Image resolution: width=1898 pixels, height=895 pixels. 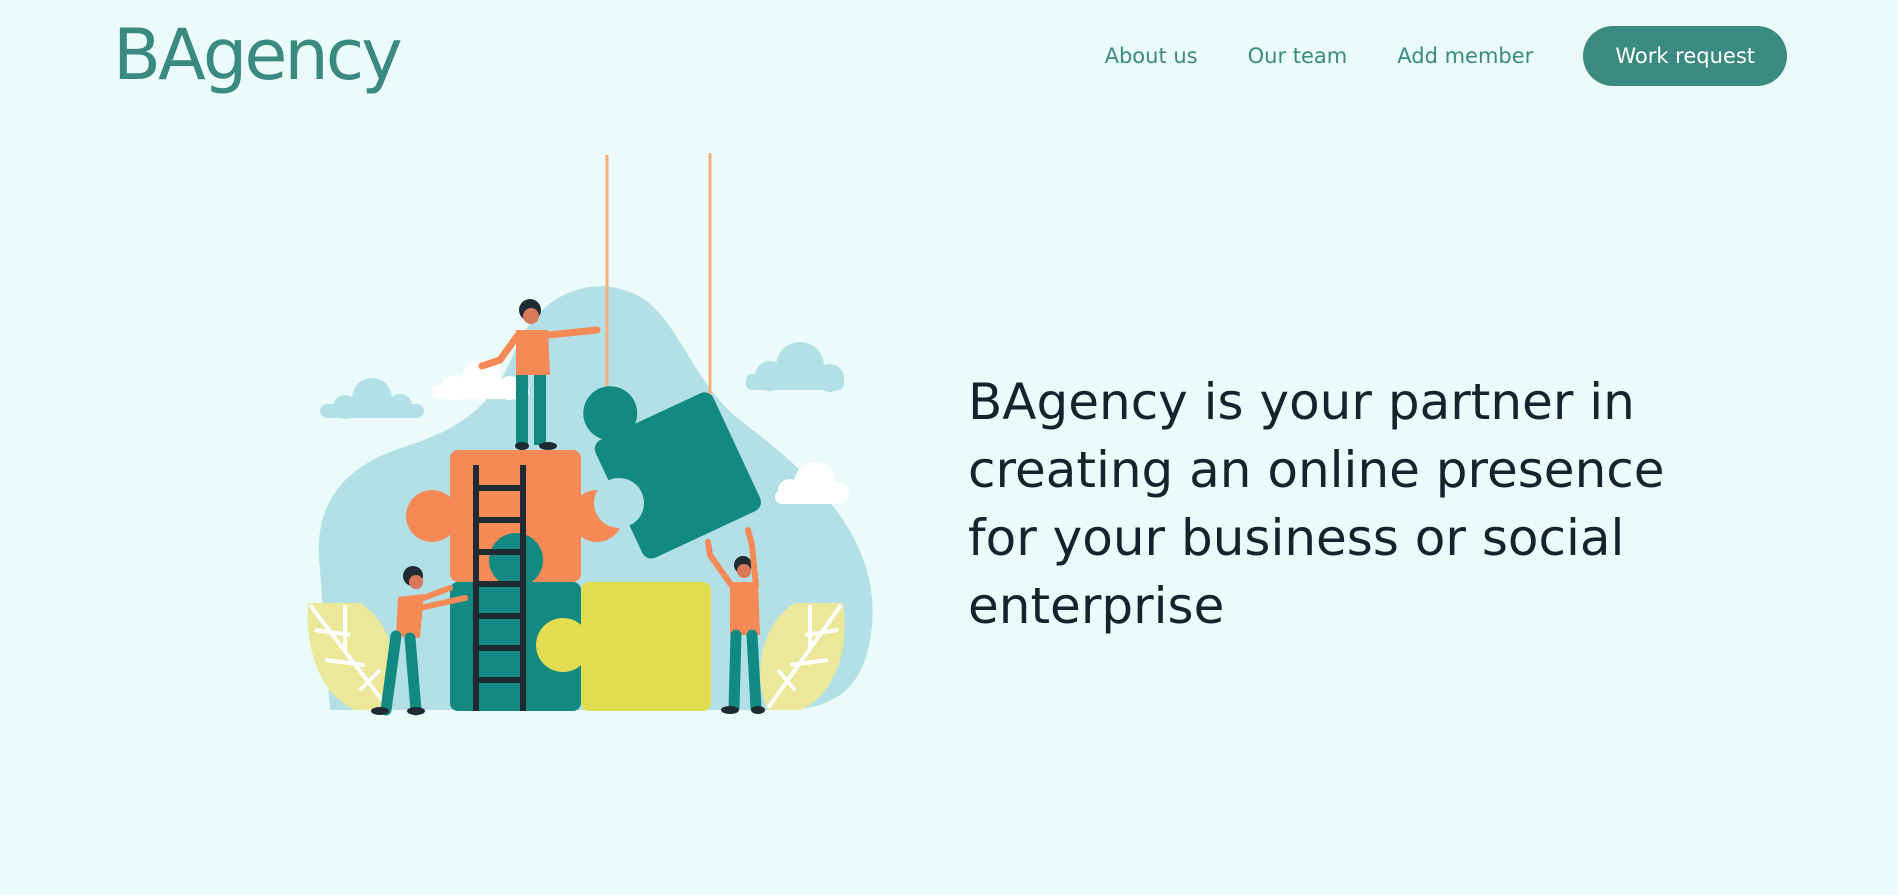 What do you see at coordinates (1151, 56) in the screenshot?
I see `nav-link-about-us: About us` at bounding box center [1151, 56].